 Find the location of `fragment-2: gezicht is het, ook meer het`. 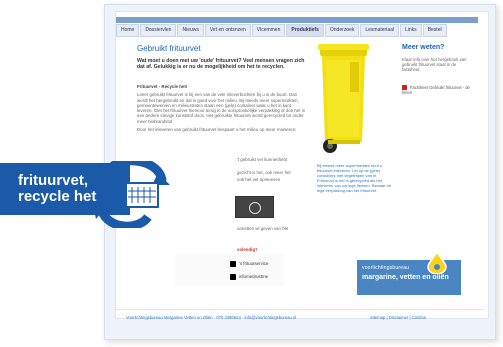

fragment-2: gezicht is het, ook meer het is located at coordinates (264, 172).